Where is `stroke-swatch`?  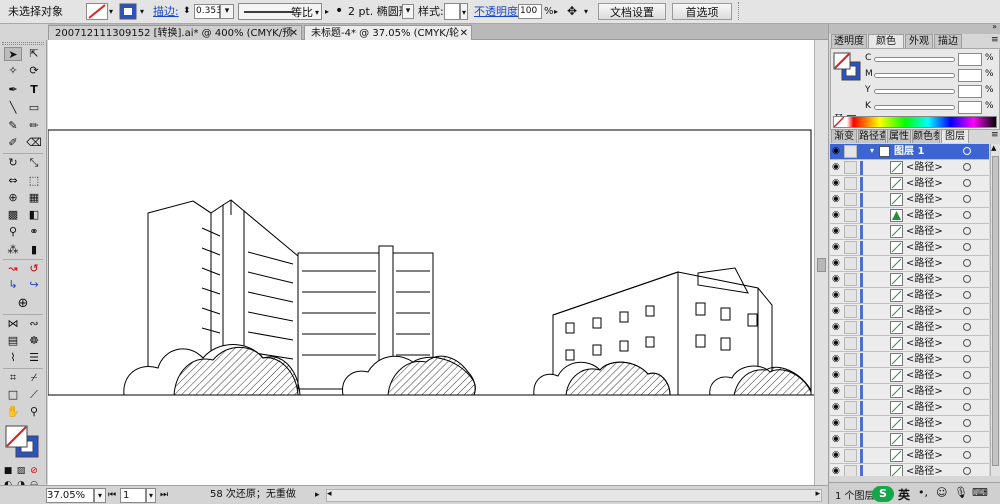
stroke-swatch is located at coordinates (129, 11).